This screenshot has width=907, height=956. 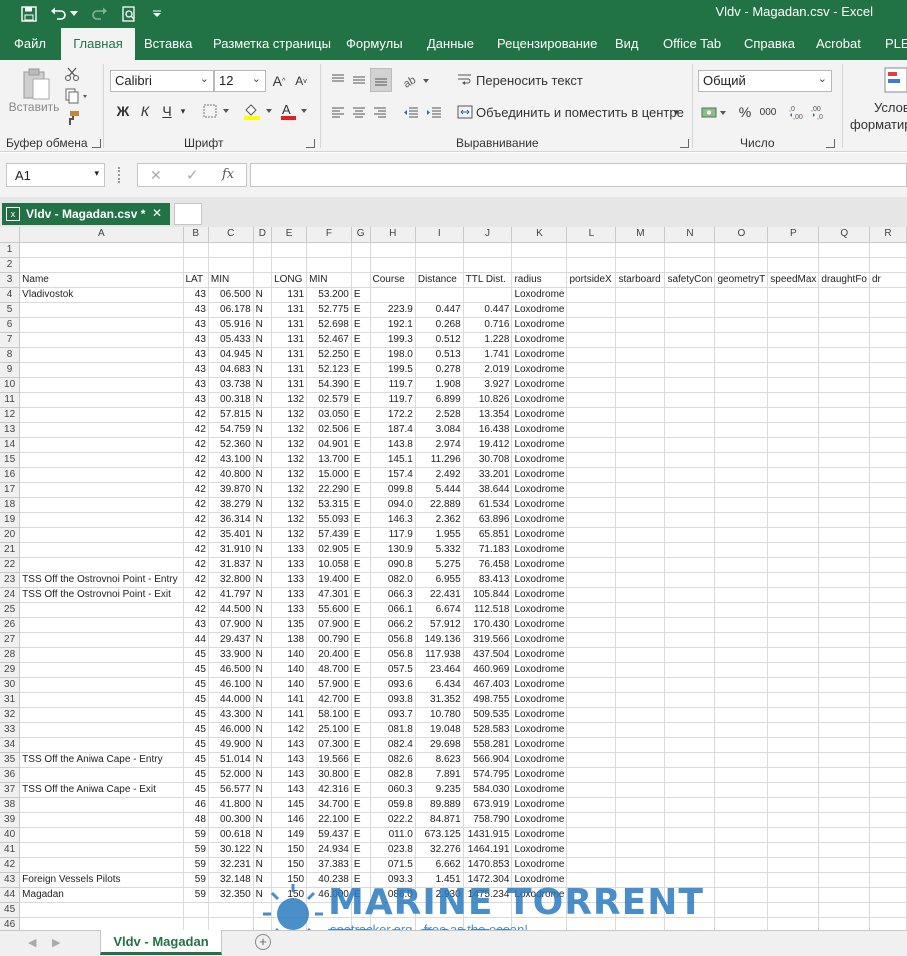 What do you see at coordinates (488, 280) in the screenshot?
I see `grid-cell: TTL Dist.` at bounding box center [488, 280].